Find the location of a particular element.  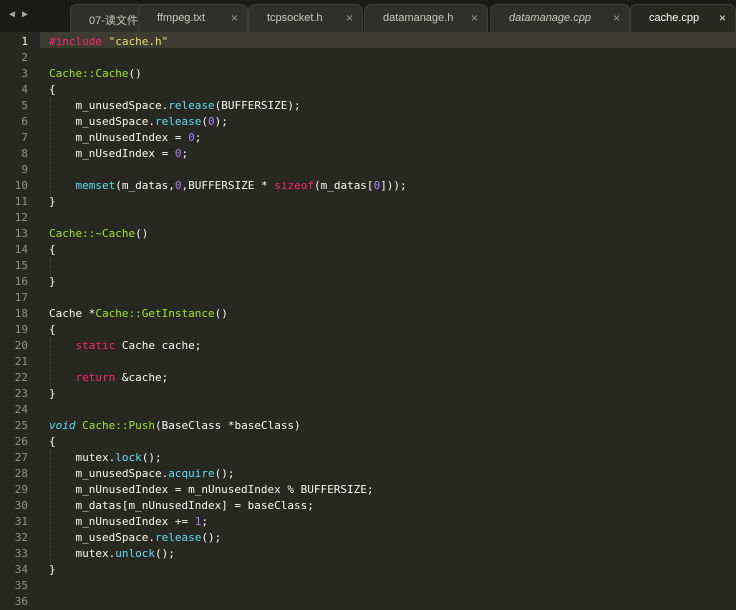

code-line: m_usedSpace.release(); is located at coordinates (135, 538).